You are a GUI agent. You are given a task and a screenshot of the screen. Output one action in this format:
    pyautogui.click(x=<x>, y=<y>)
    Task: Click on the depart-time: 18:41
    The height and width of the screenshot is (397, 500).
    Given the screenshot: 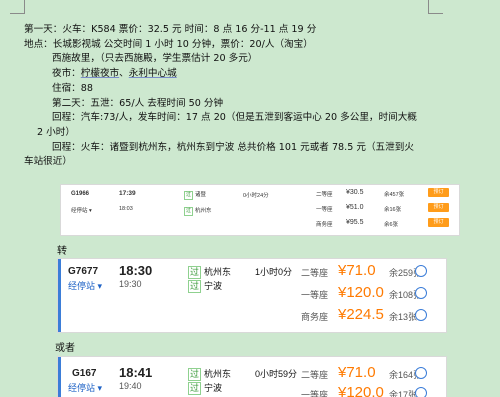 What is the action you would take?
    pyautogui.click(x=136, y=372)
    